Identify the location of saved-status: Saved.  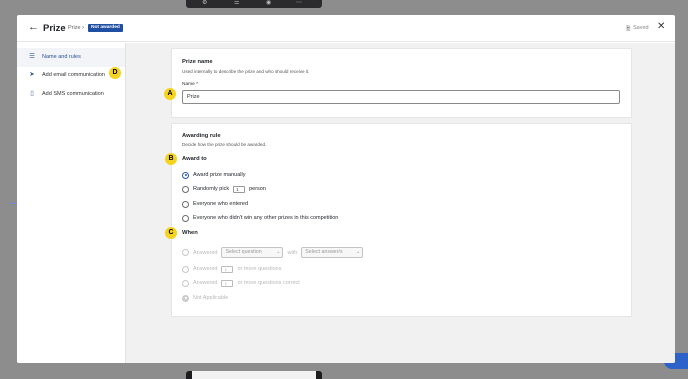
(641, 28).